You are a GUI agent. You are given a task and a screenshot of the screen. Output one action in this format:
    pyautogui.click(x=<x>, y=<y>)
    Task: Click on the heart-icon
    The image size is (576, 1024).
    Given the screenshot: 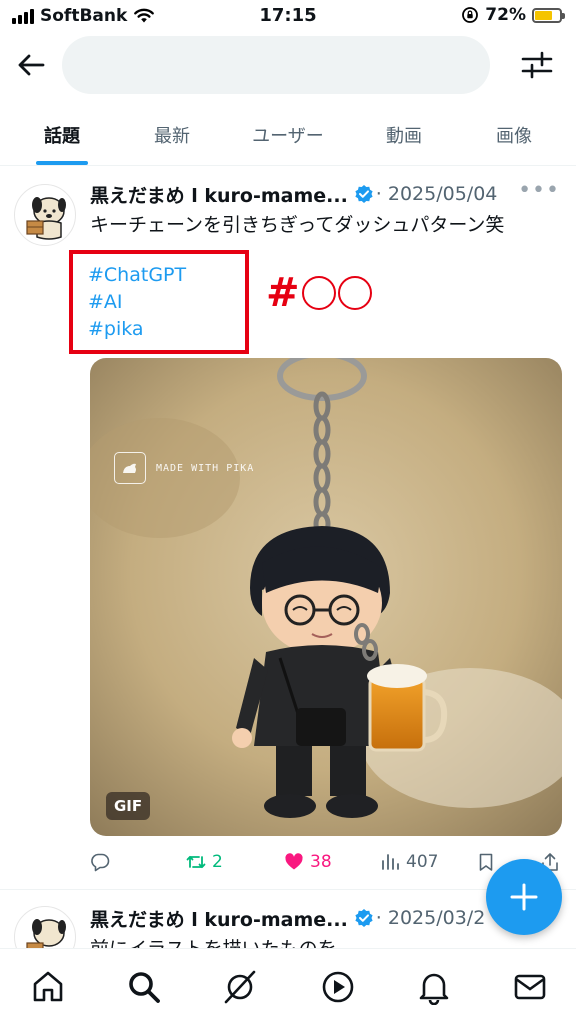 What is the action you would take?
    pyautogui.click(x=294, y=861)
    